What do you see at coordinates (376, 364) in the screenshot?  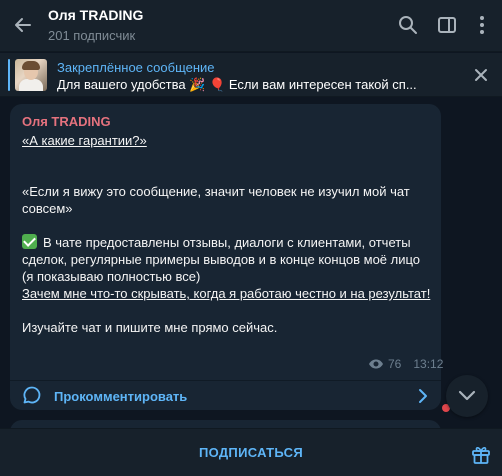 I see `eye-icon` at bounding box center [376, 364].